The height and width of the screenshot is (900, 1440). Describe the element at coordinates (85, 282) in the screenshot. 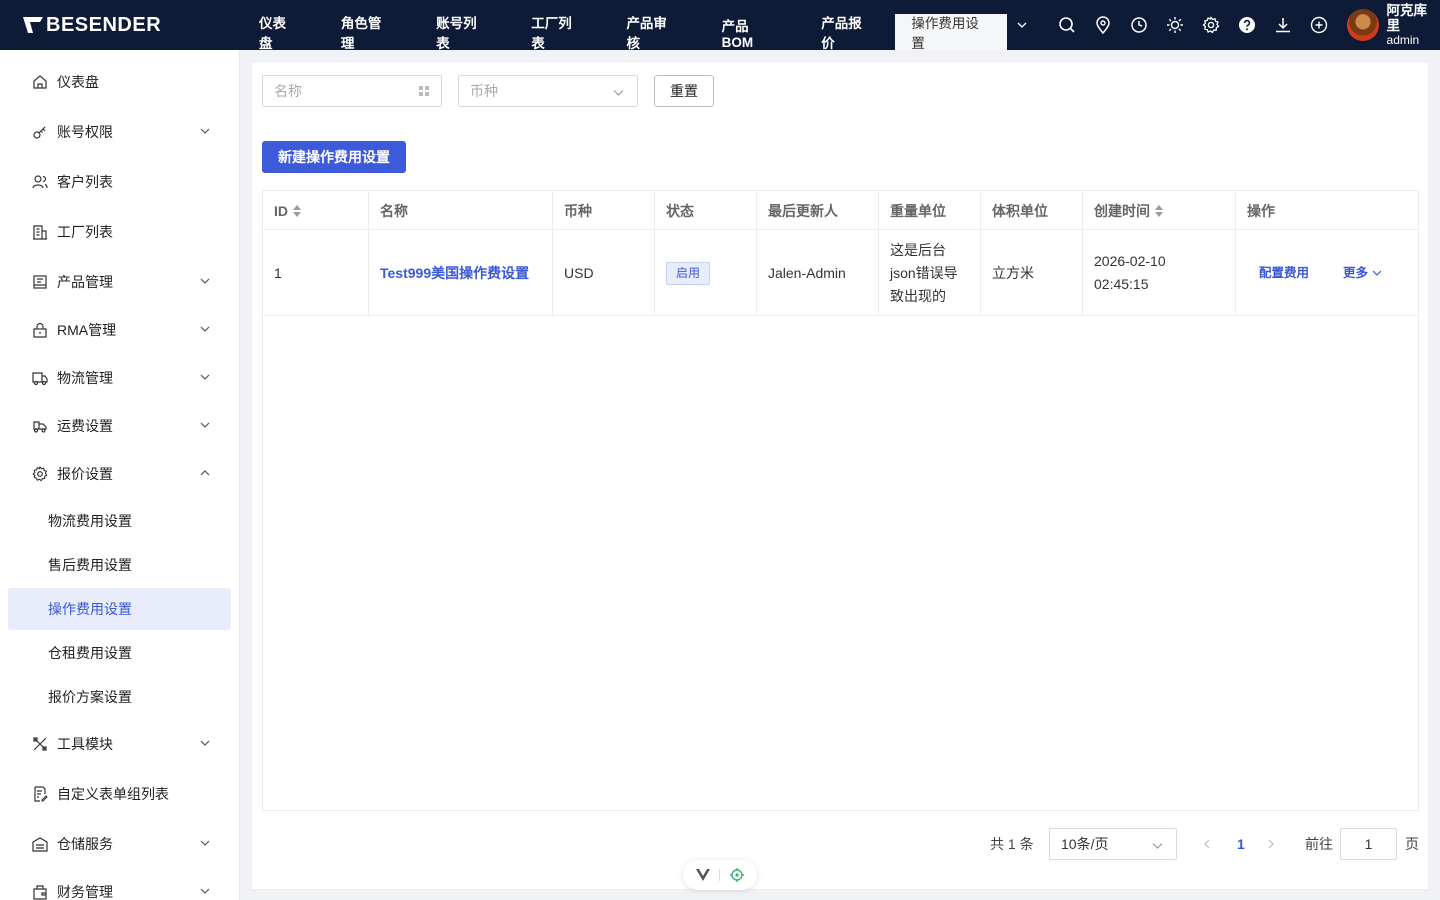

I see `sidebar-item-label: 产品管理` at that location.